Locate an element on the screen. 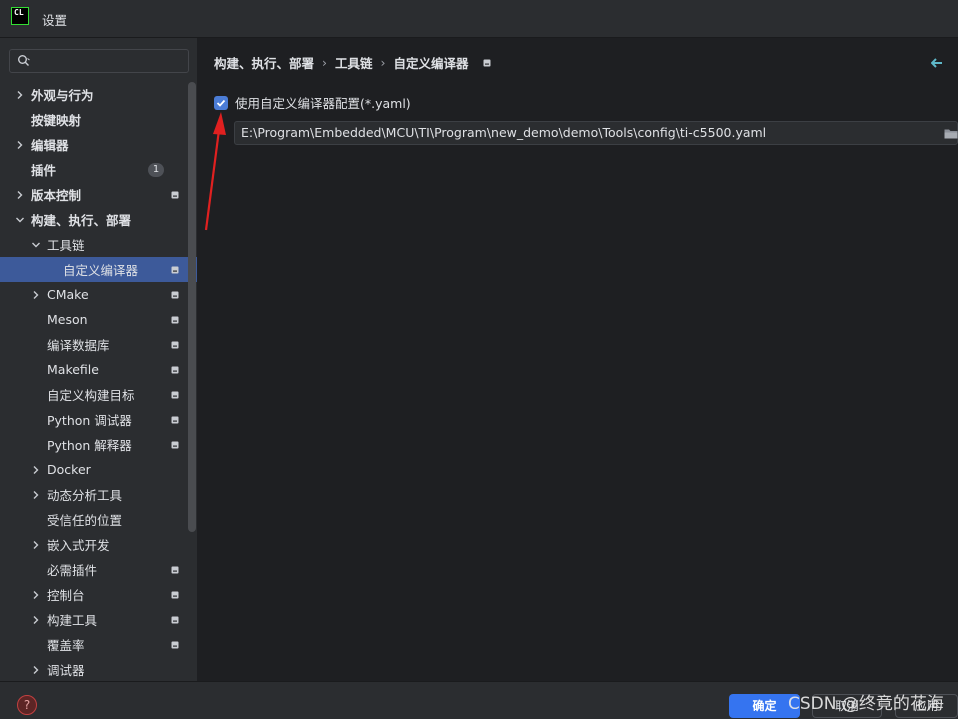 The image size is (958, 719). tree-item: CMake is located at coordinates (98, 294).